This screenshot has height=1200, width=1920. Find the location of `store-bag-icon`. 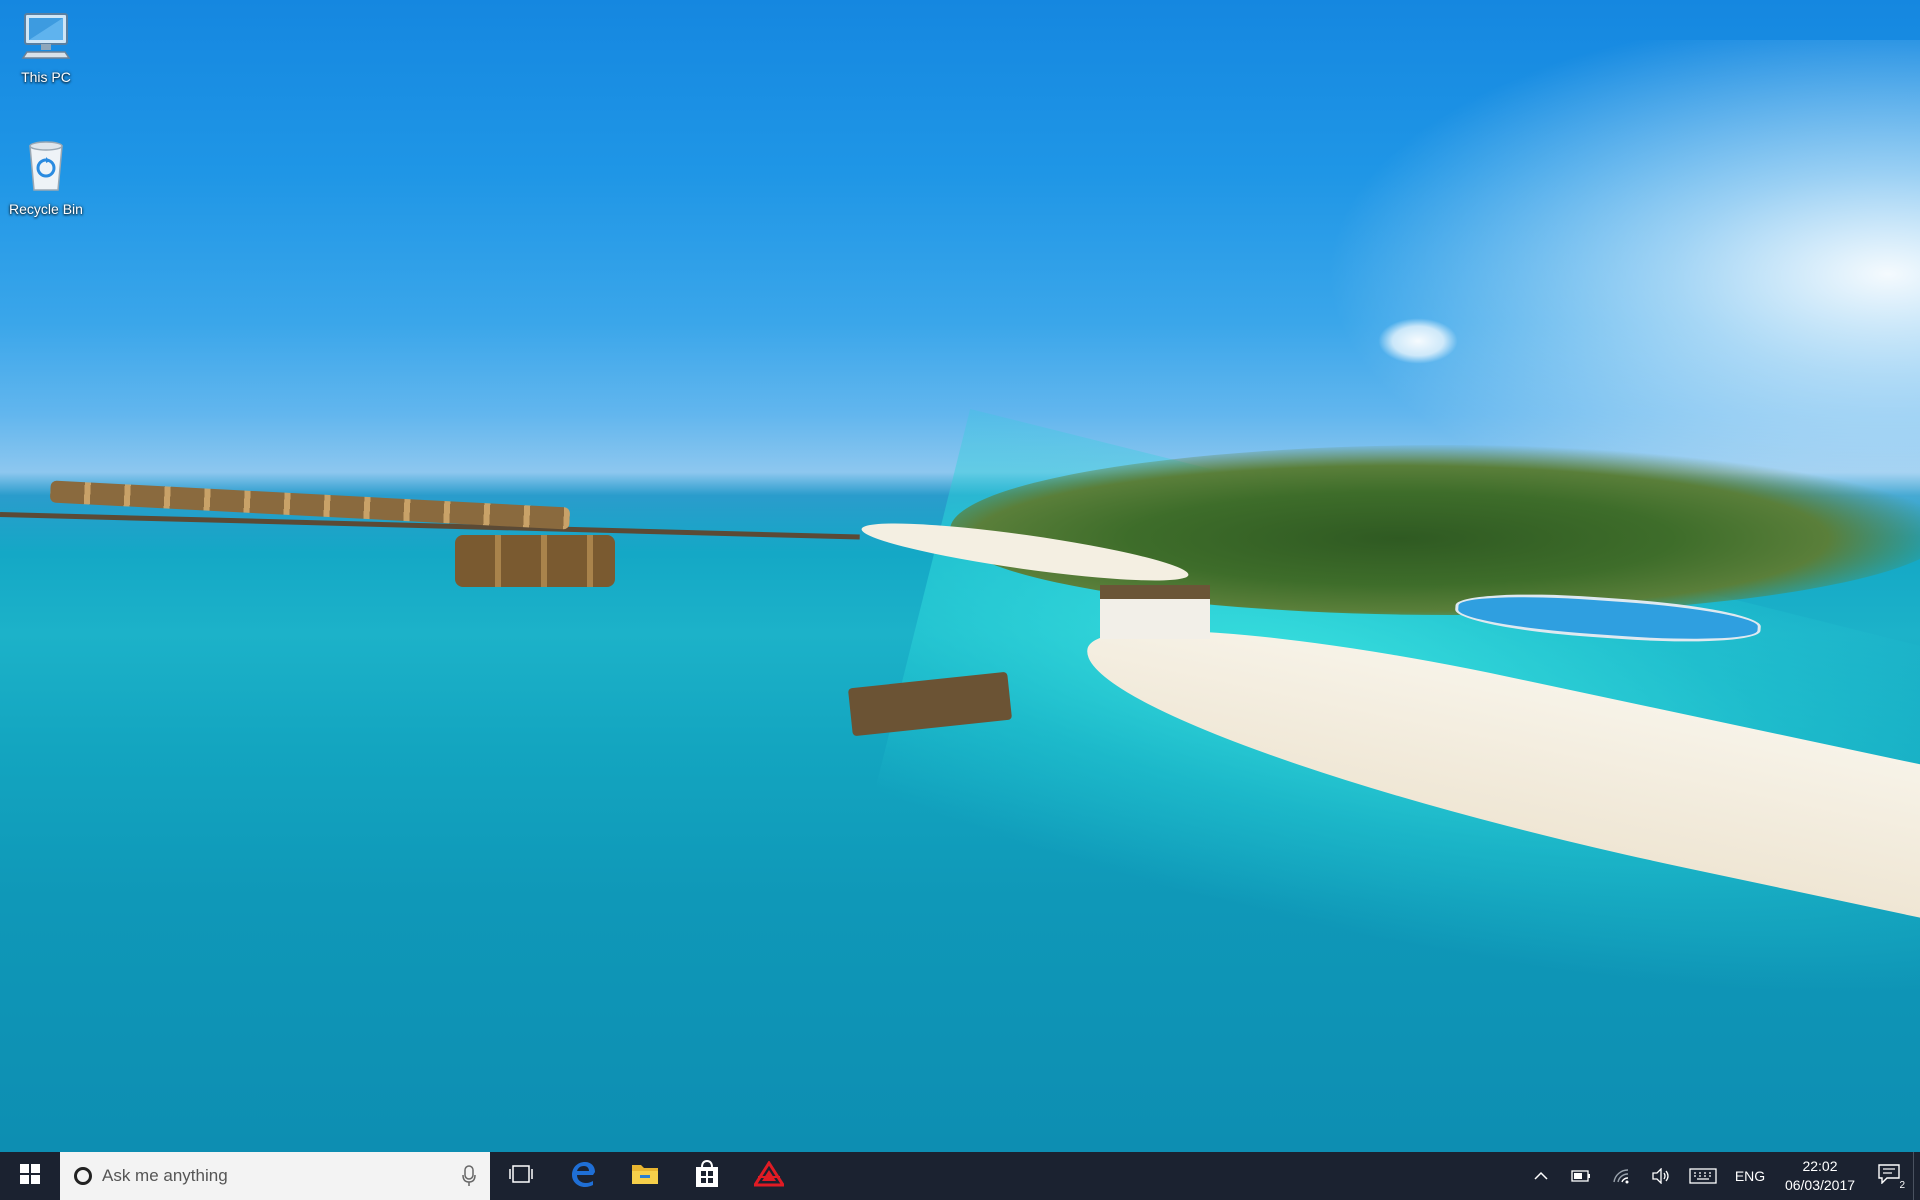

store-bag-icon is located at coordinates (707, 1176).